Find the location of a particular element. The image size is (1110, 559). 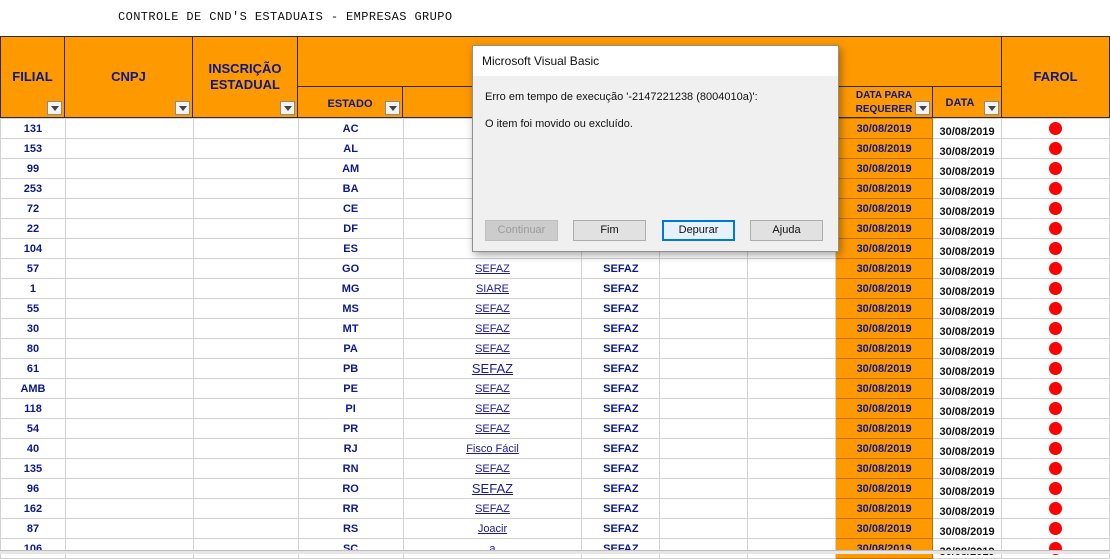

cell-filial: 153 is located at coordinates (33, 148).